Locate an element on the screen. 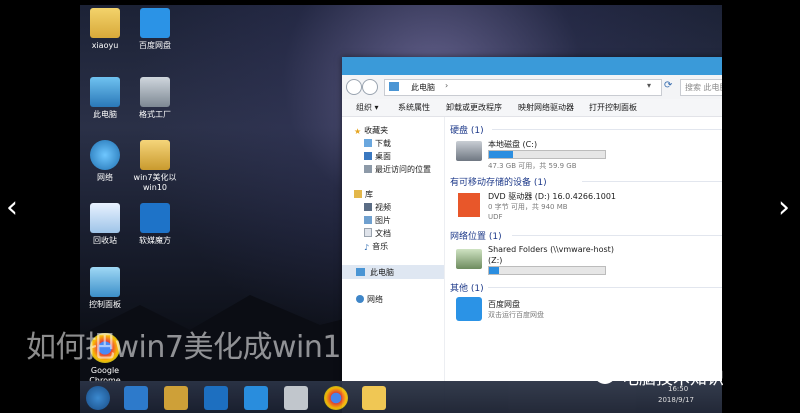  title-bar: ─ ☐ ✕ is located at coordinates (532, 66).